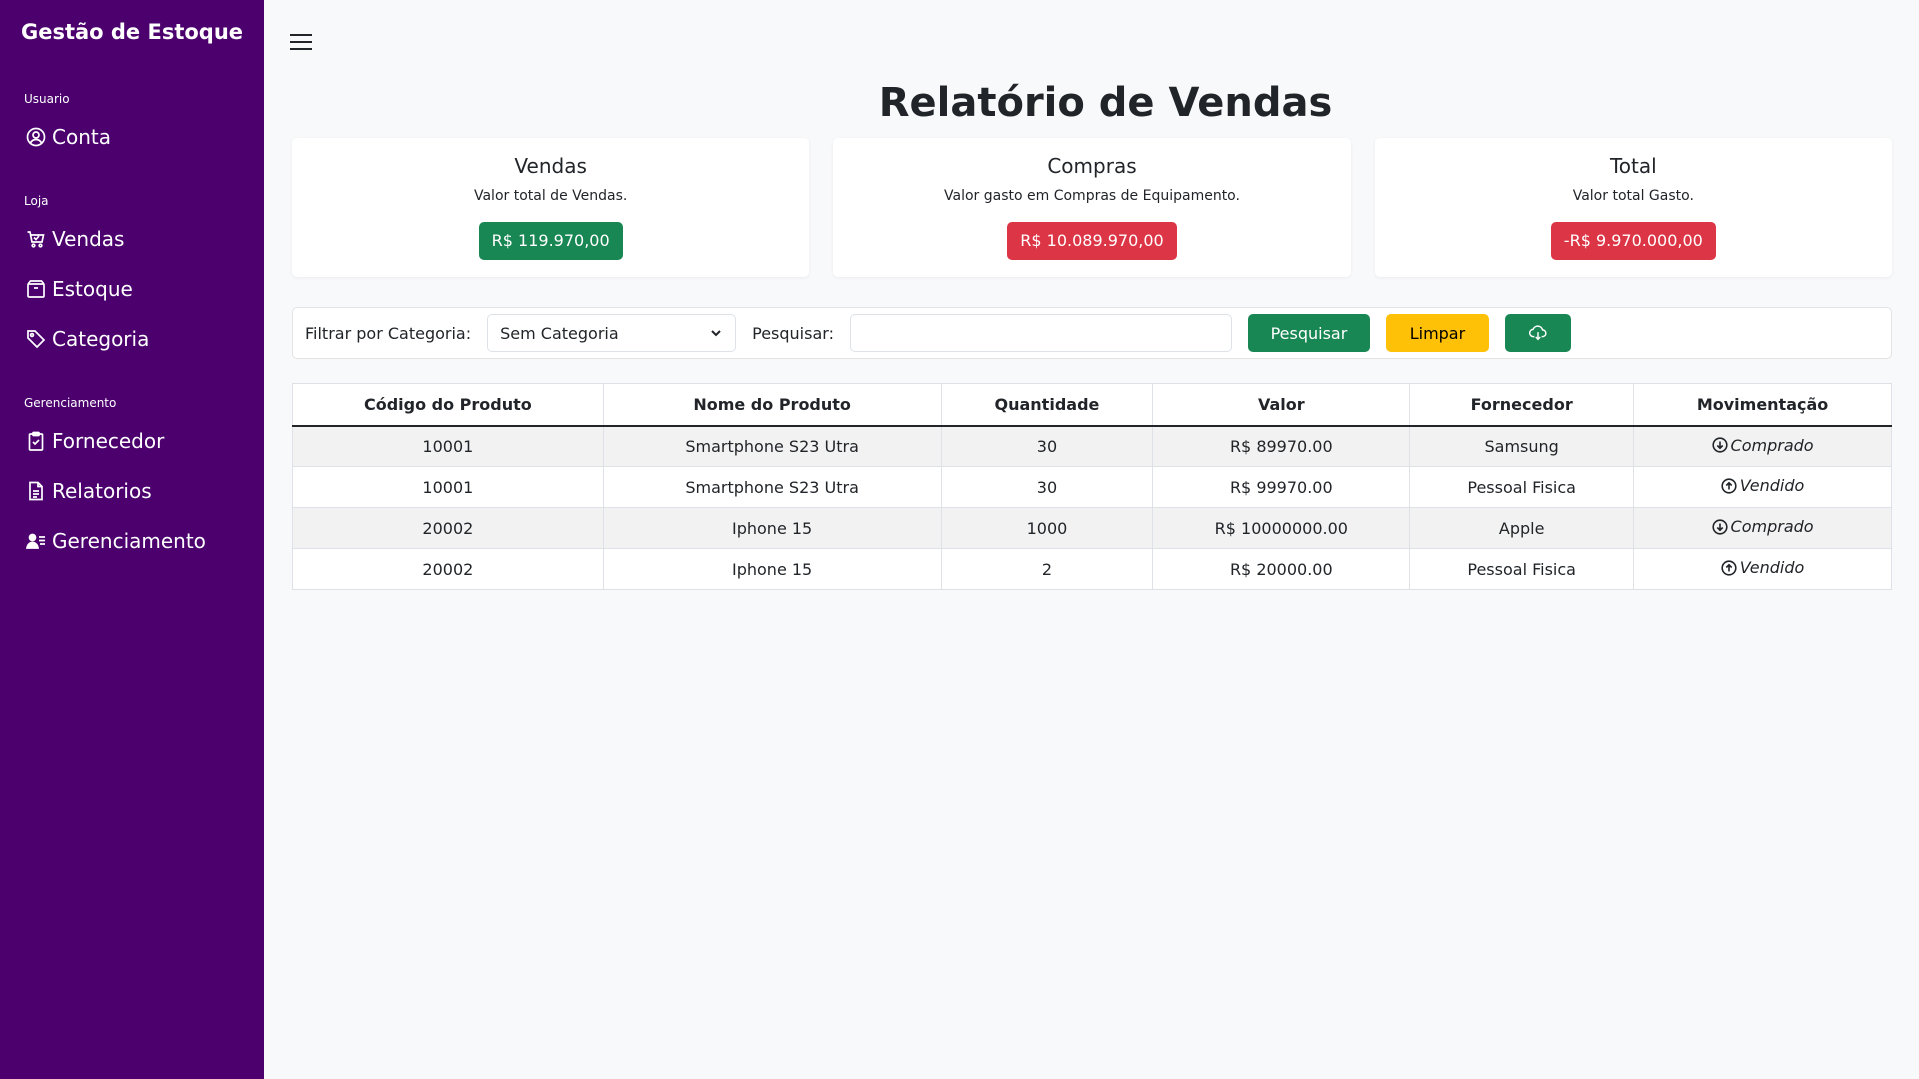  What do you see at coordinates (47, 99) in the screenshot?
I see `section-label-usuario: Usuario` at bounding box center [47, 99].